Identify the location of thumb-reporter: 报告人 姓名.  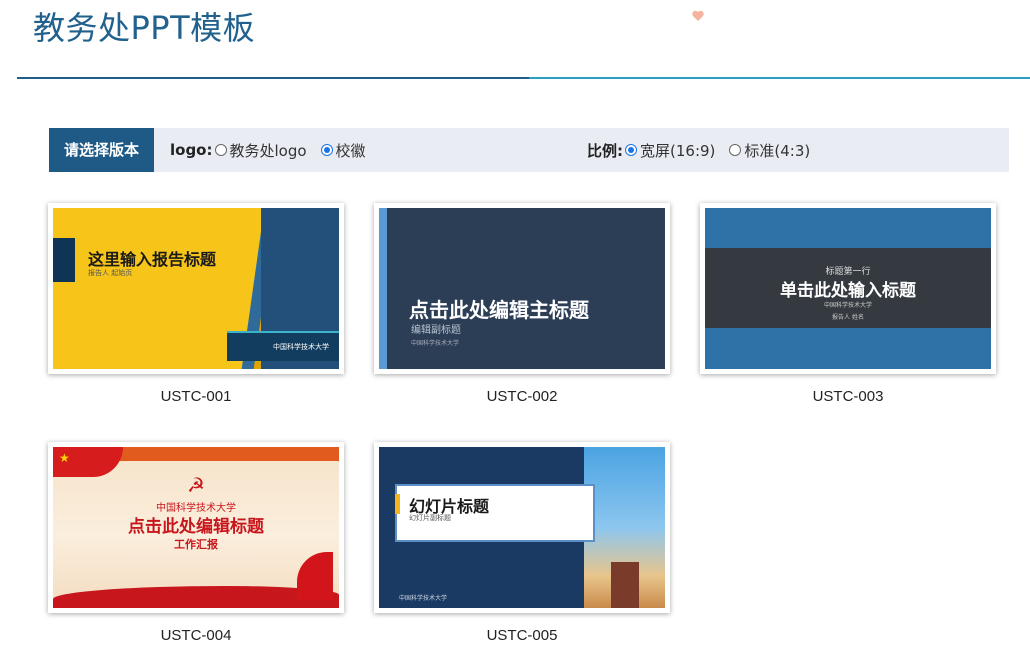
(848, 317).